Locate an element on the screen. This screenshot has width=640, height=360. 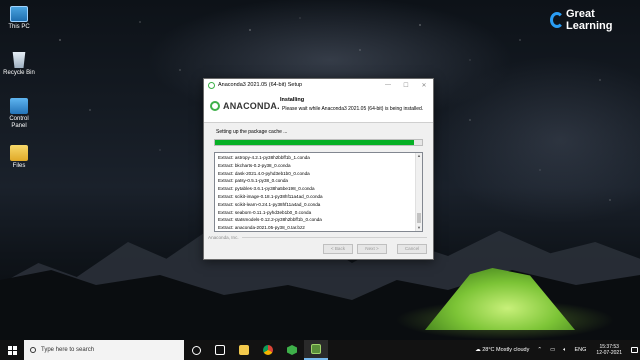
desktop-icon-label: Files is located at coordinates (19, 166).